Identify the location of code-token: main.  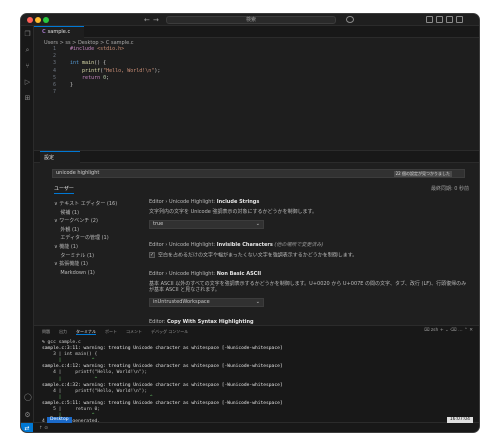
(88, 63).